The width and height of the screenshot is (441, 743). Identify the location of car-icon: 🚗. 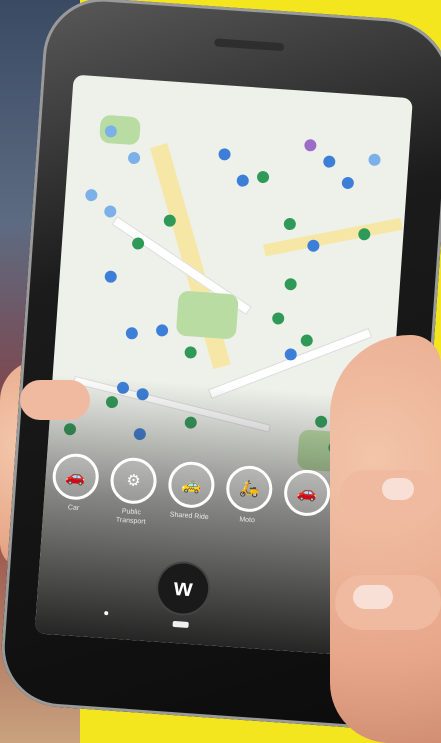
(76, 477).